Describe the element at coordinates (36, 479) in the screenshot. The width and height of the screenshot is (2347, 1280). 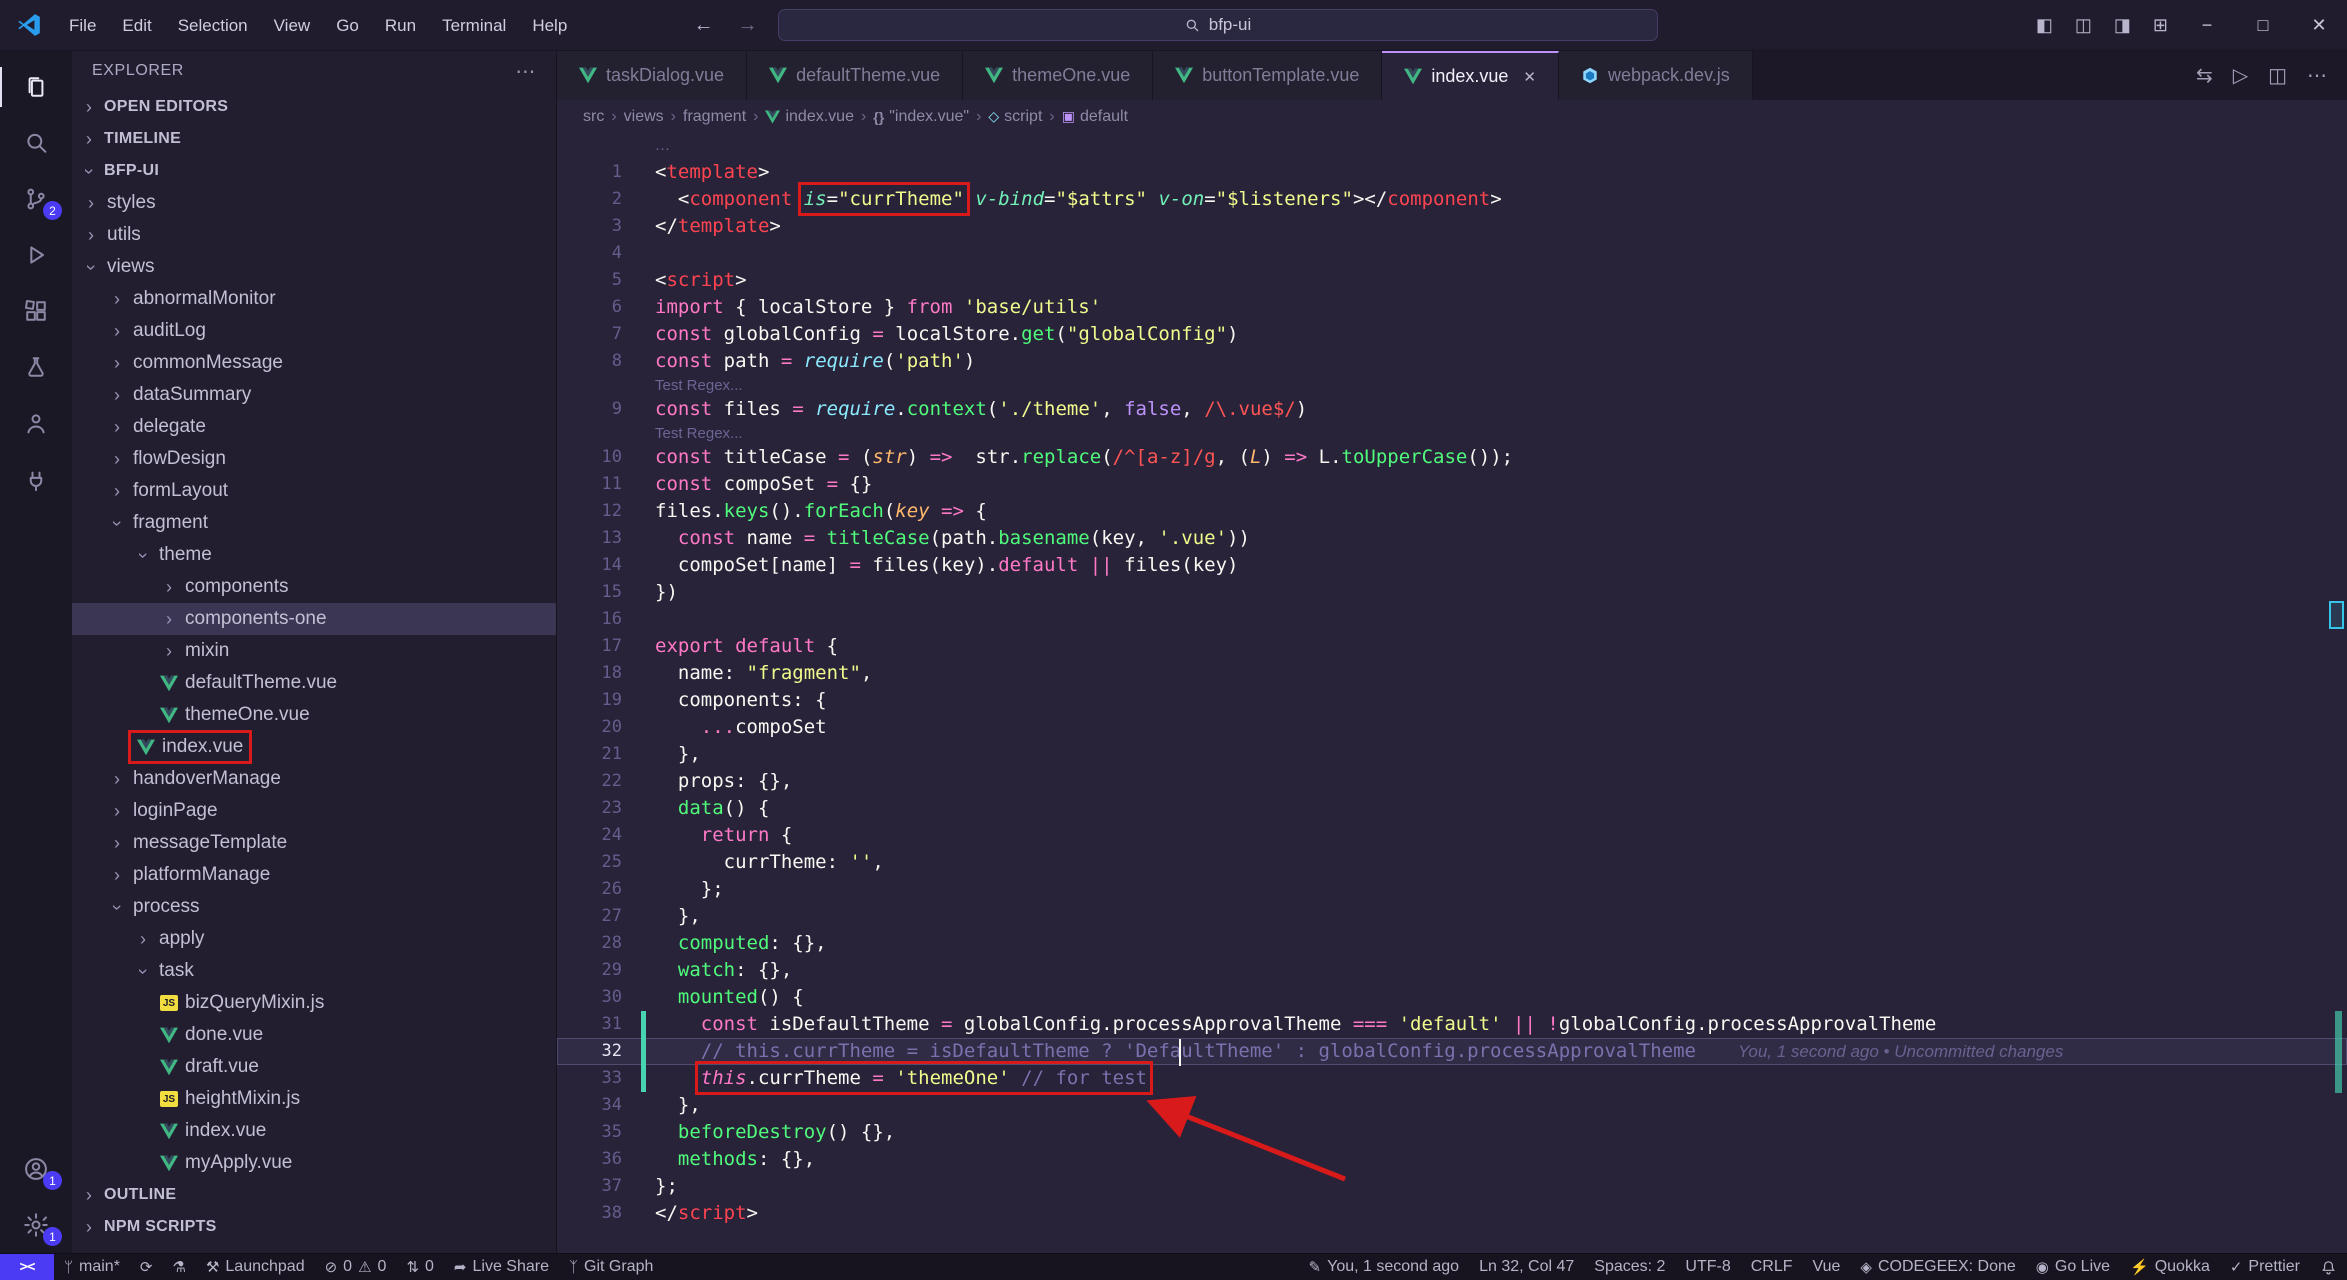
I see `activity-codegeex-icon` at that location.